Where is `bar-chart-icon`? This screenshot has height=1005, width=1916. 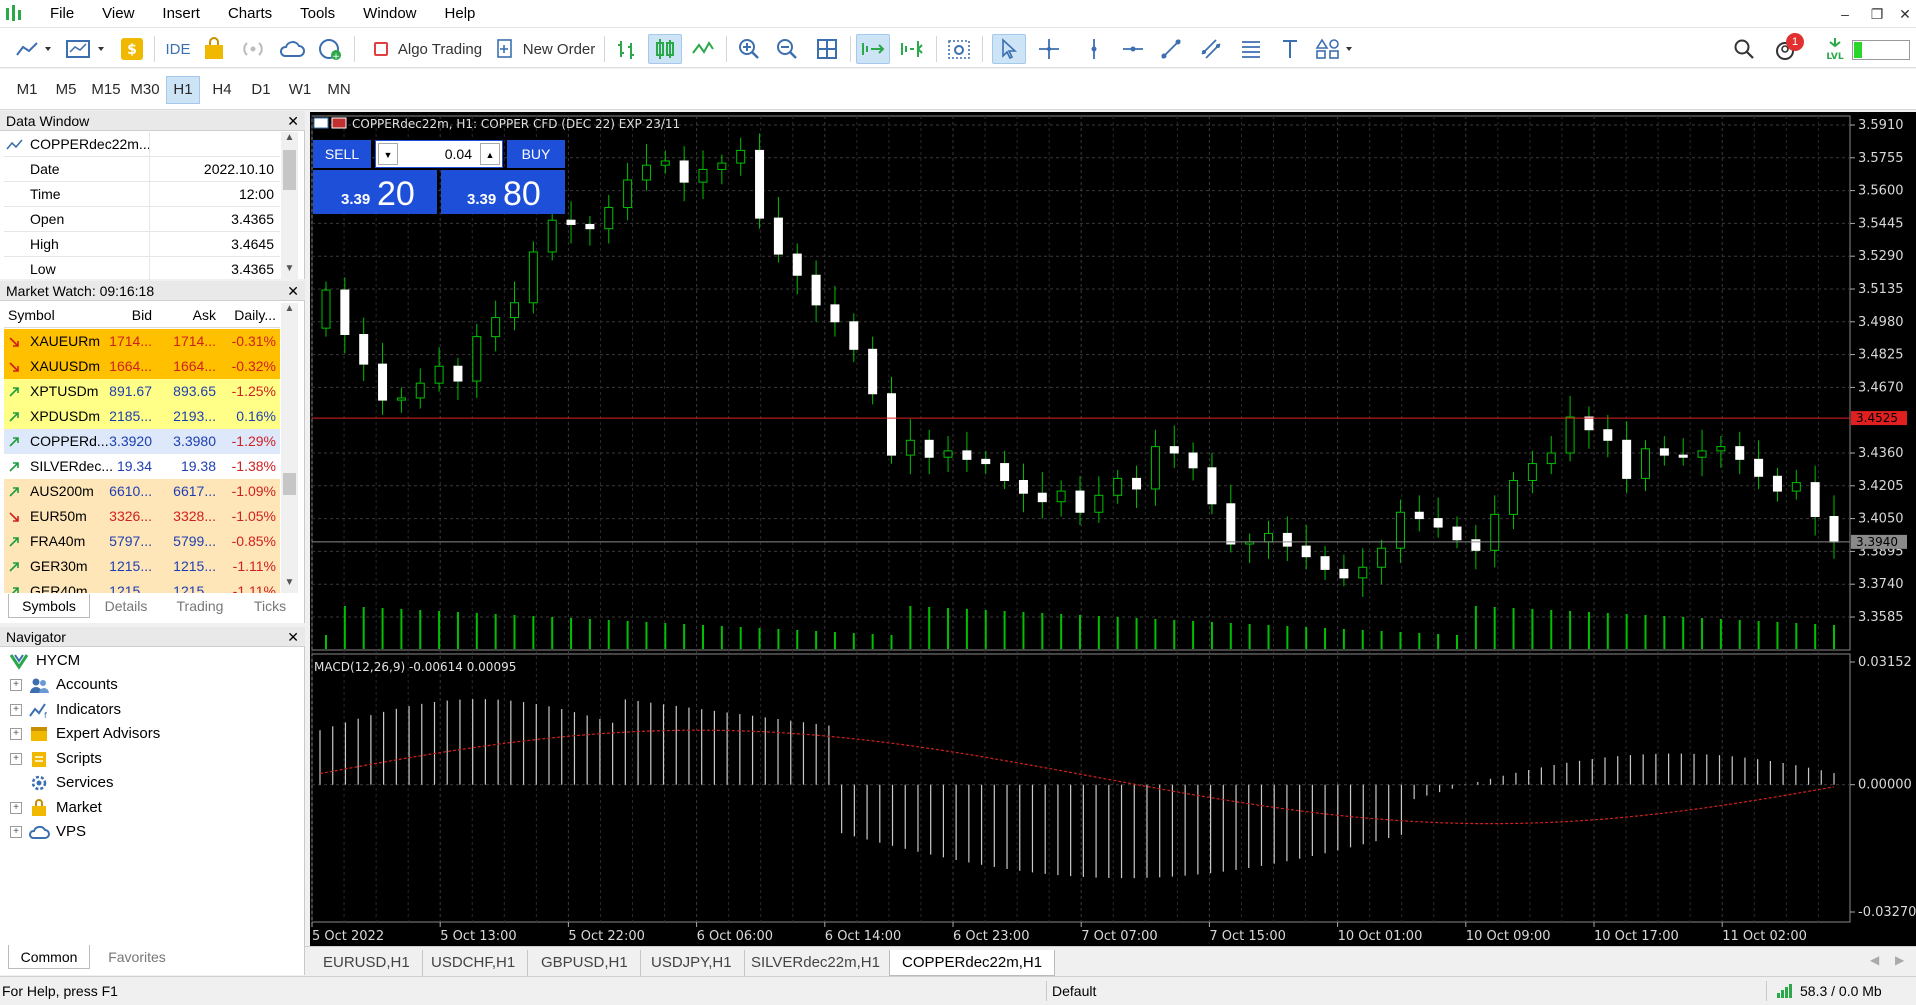
bar-chart-icon is located at coordinates (627, 49).